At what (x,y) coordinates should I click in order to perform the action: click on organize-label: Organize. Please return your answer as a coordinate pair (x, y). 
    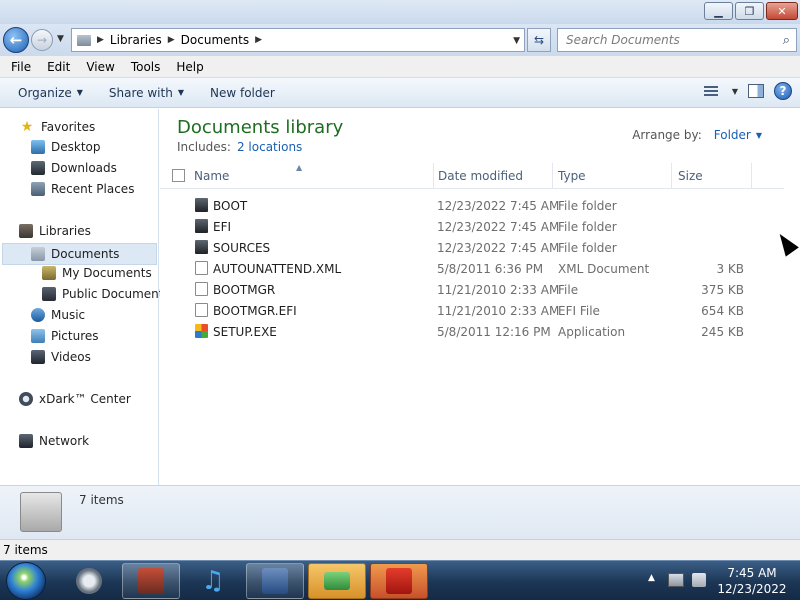
    Looking at the image, I should click on (45, 92).